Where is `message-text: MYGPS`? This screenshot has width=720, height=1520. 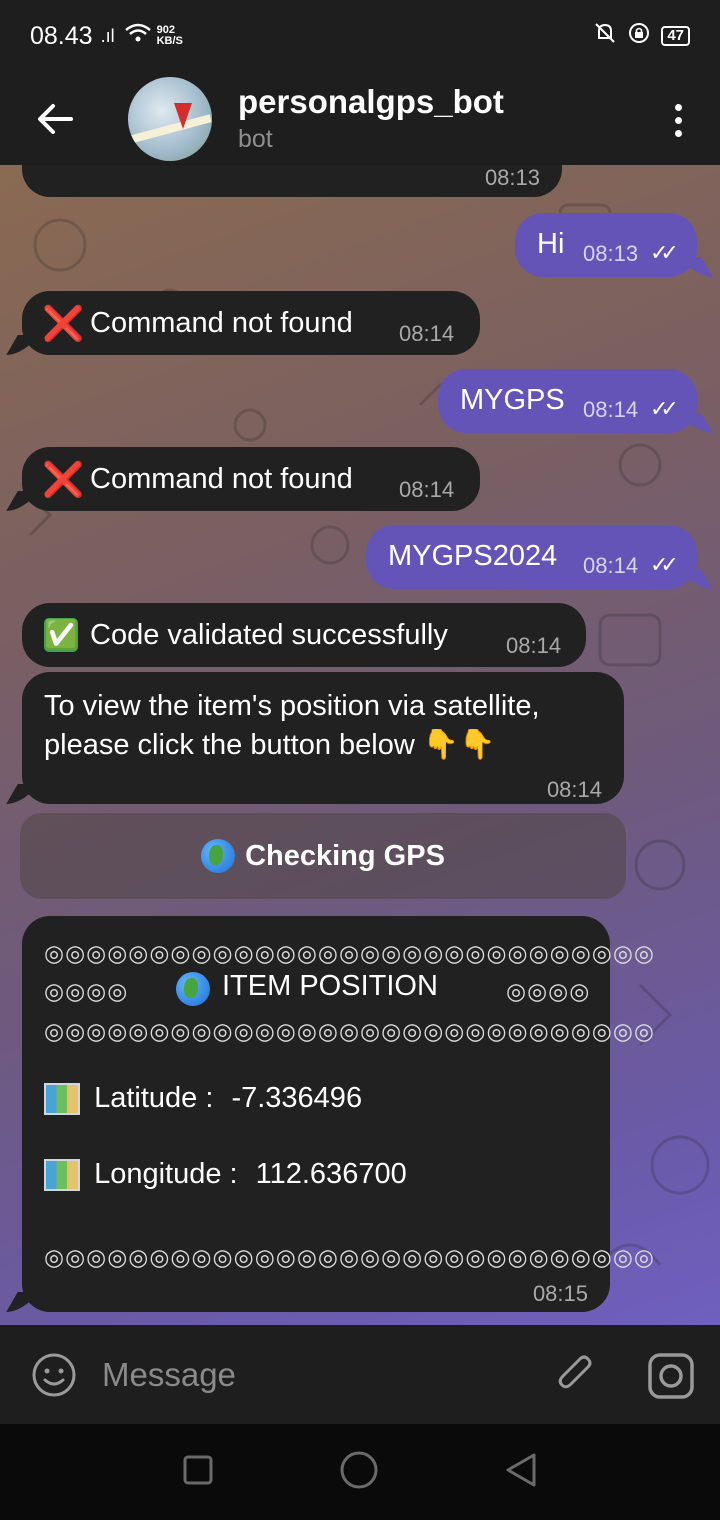 message-text: MYGPS is located at coordinates (512, 400).